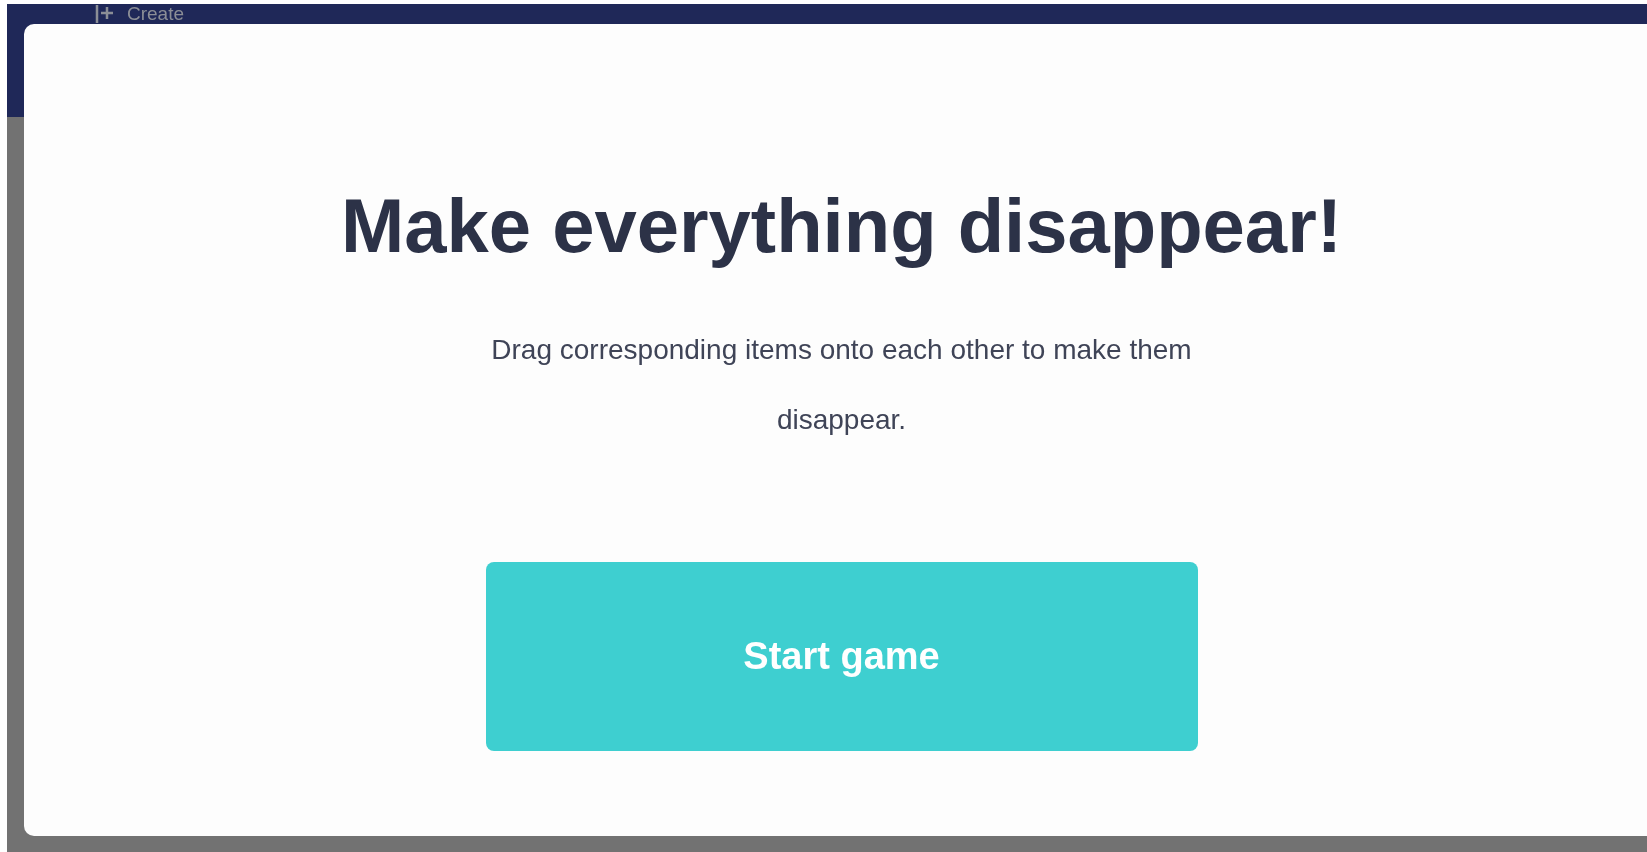  Describe the element at coordinates (841, 385) in the screenshot. I see `dialog-message: Drag corresponding items onto each other to make them disappear.` at that location.